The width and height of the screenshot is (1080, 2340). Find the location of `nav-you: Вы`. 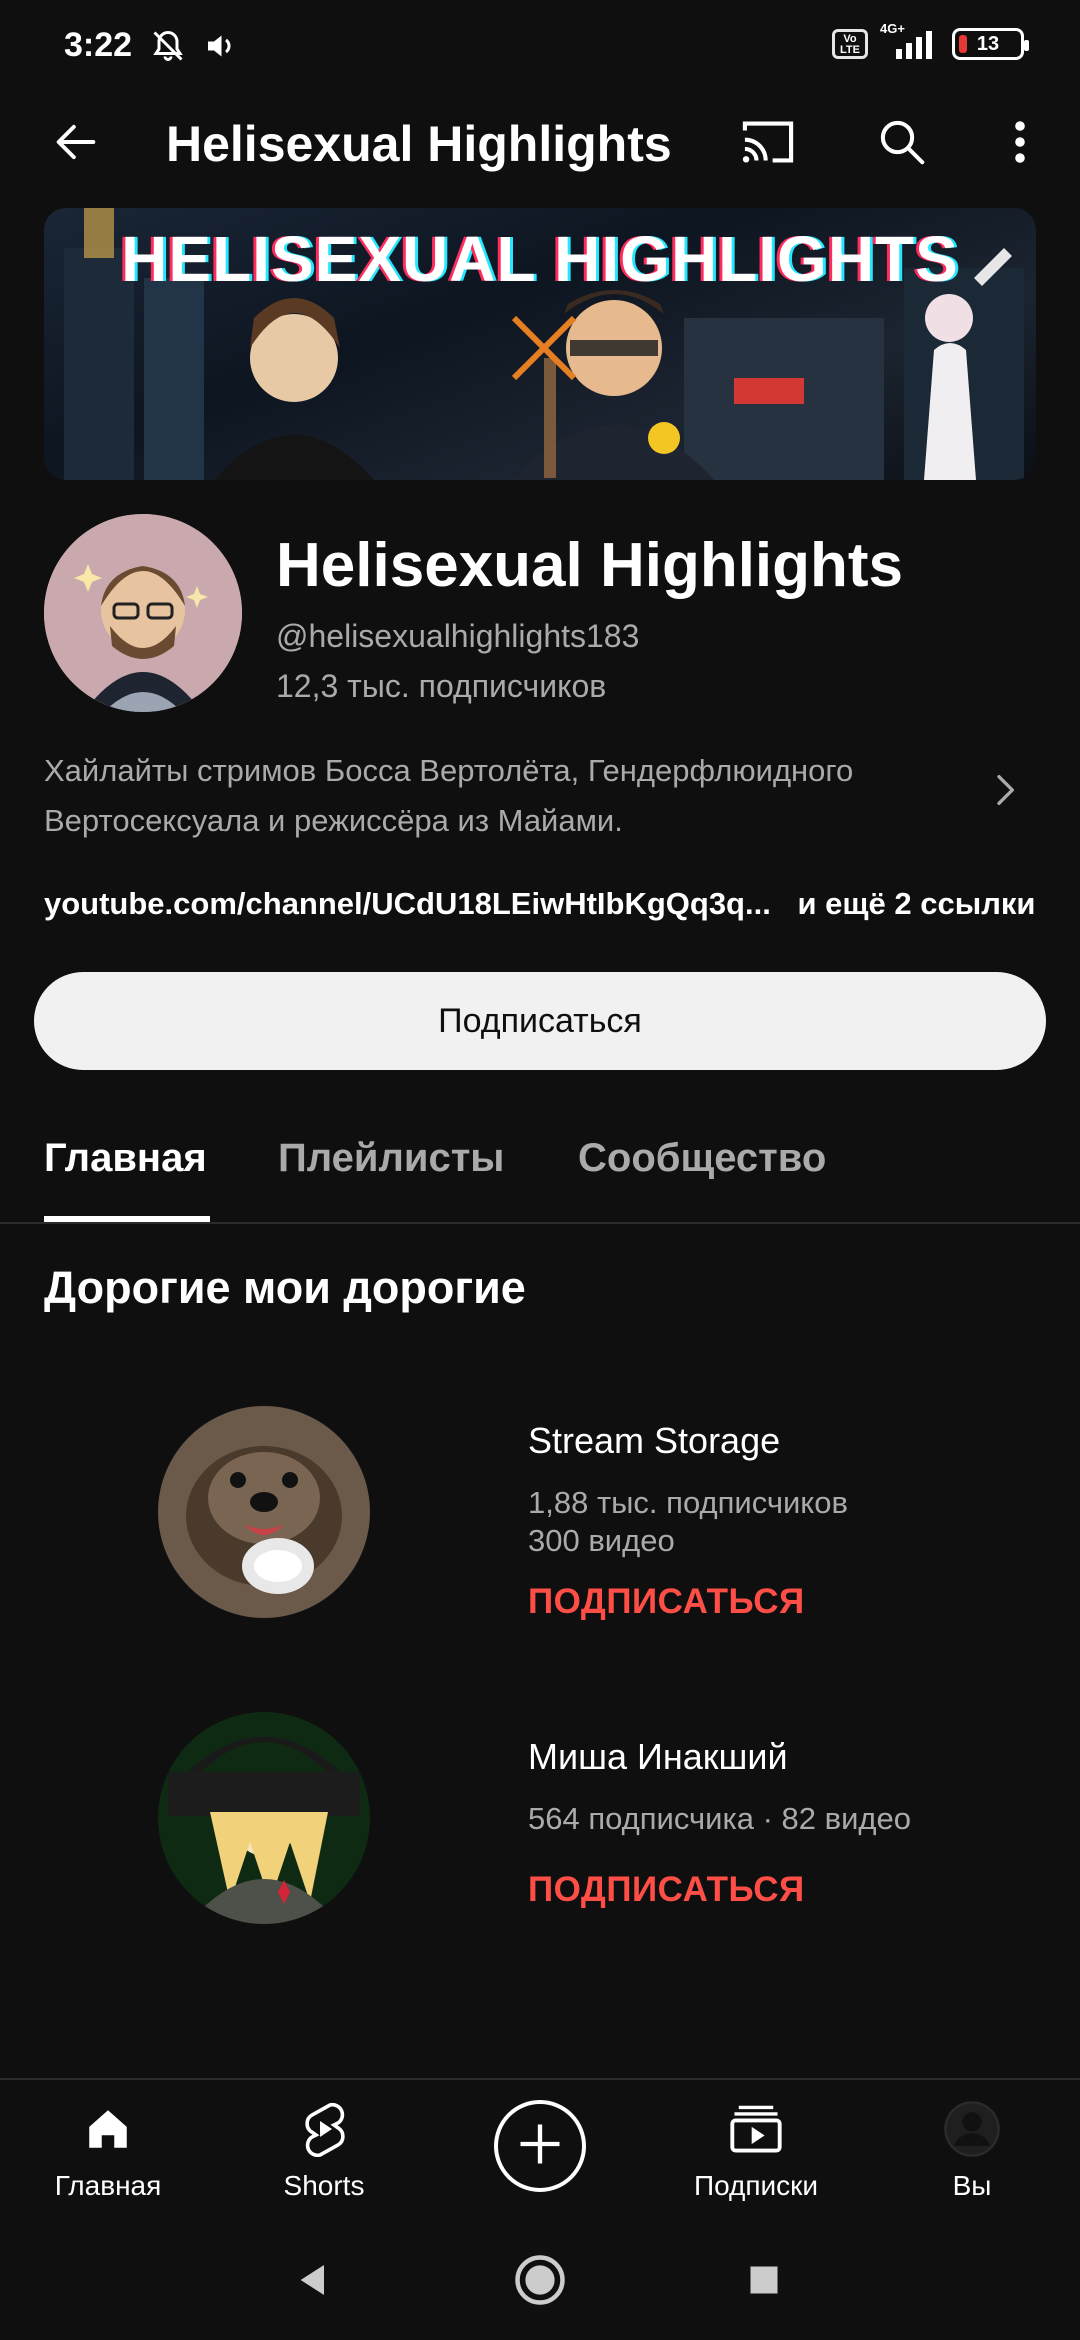

nav-you: Вы is located at coordinates (972, 2149).